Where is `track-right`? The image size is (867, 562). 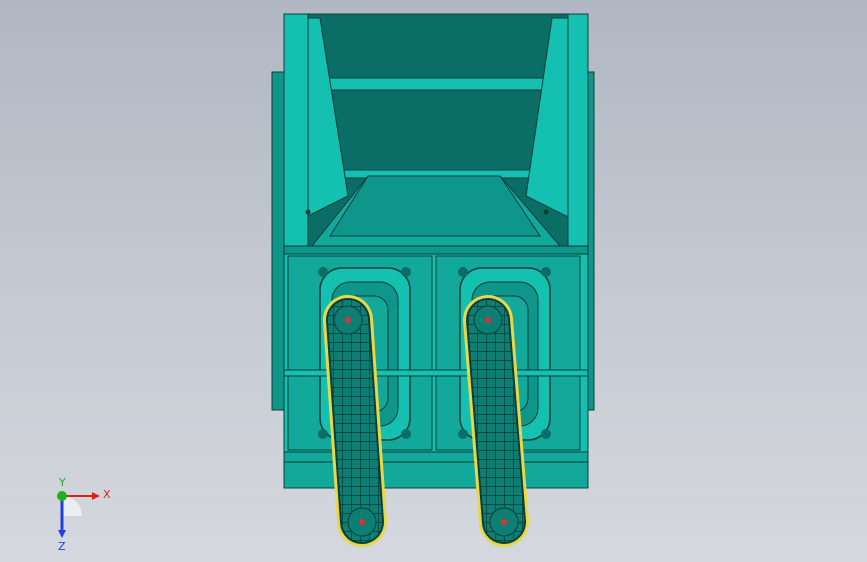 track-right is located at coordinates (496, 421).